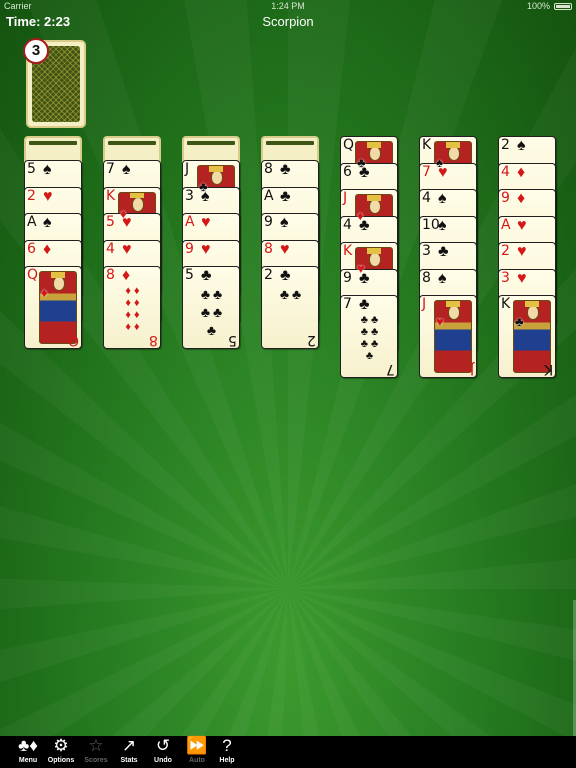  What do you see at coordinates (28, 760) in the screenshot?
I see `menu-label: Menu` at bounding box center [28, 760].